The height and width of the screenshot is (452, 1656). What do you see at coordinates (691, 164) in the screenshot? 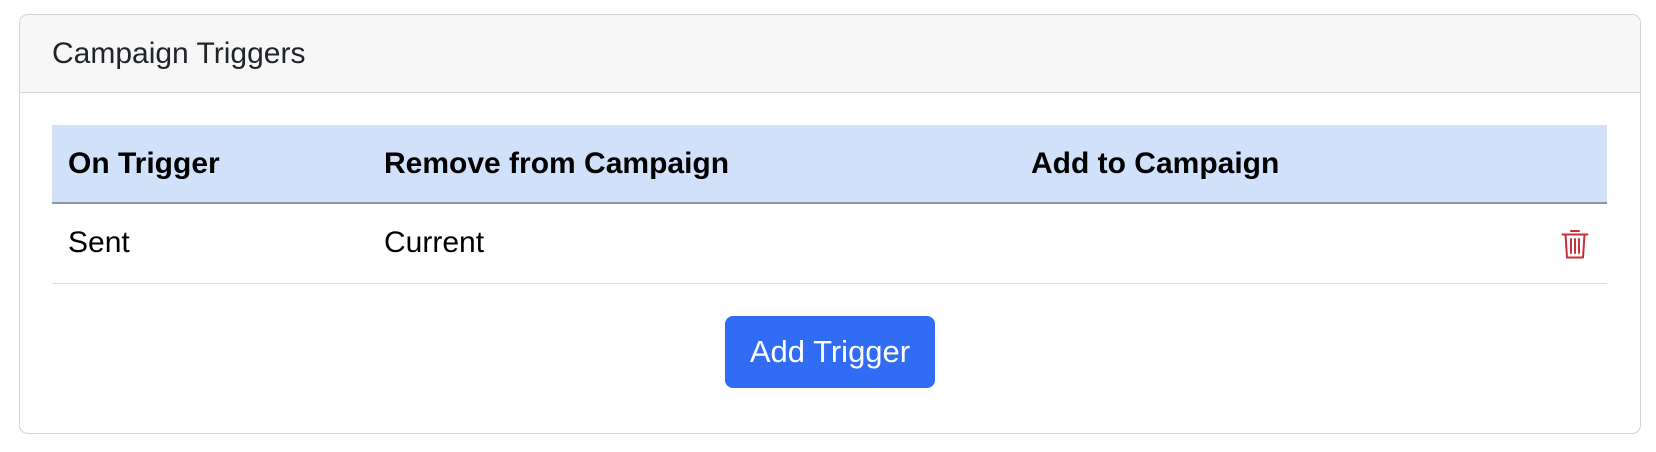
I see `column-header-remove-from-campaign: Remove from Campaign` at bounding box center [691, 164].